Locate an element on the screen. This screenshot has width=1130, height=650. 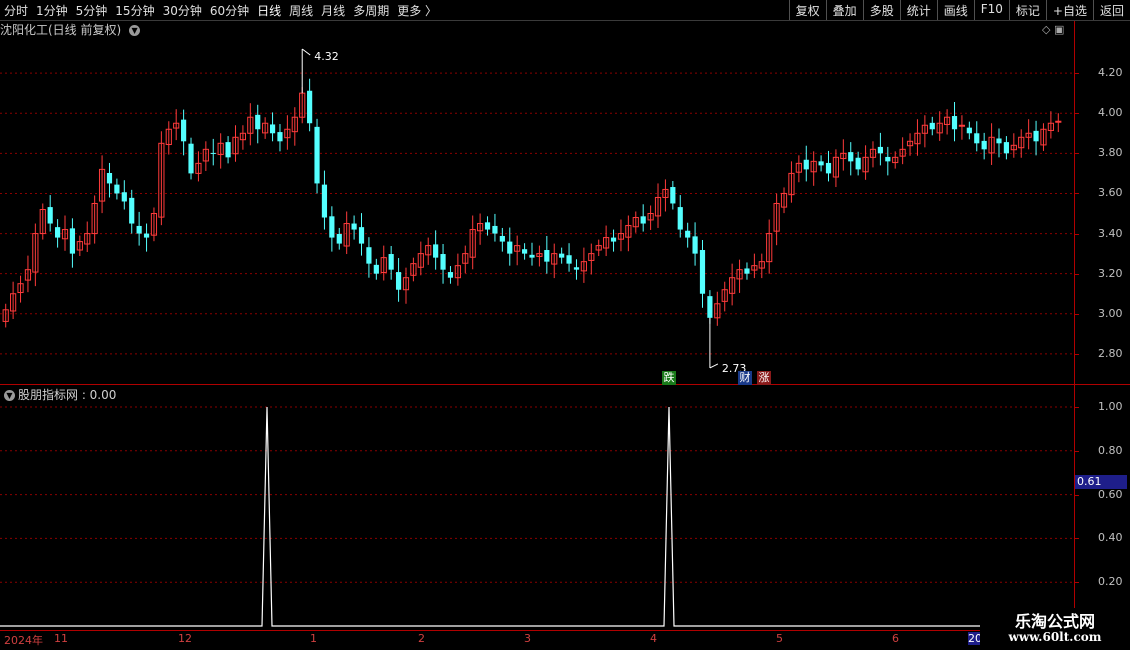
date-label: 12 is located at coordinates (185, 638).